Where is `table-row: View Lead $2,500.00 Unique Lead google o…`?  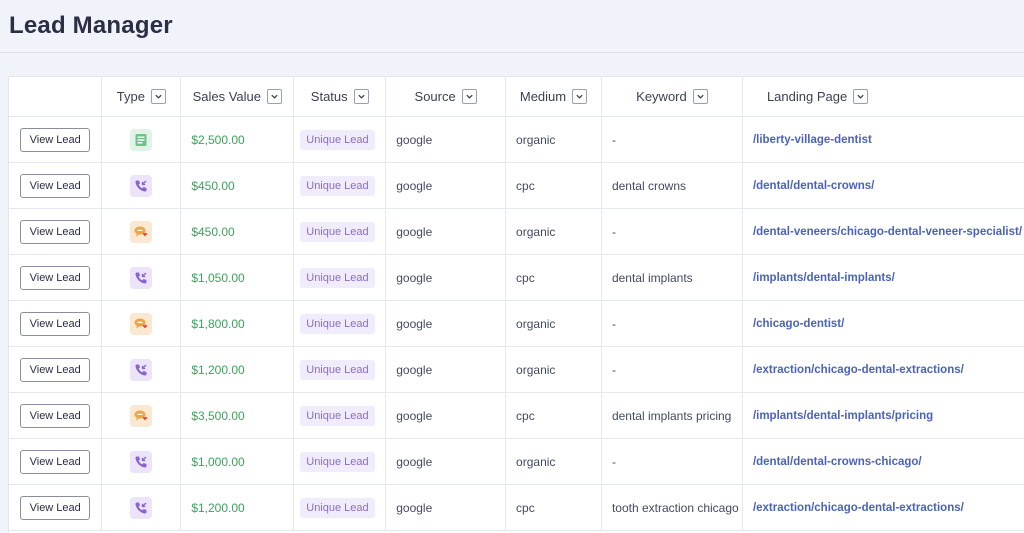
table-row: View Lead $2,500.00 Unique Lead google o… is located at coordinates (516, 139).